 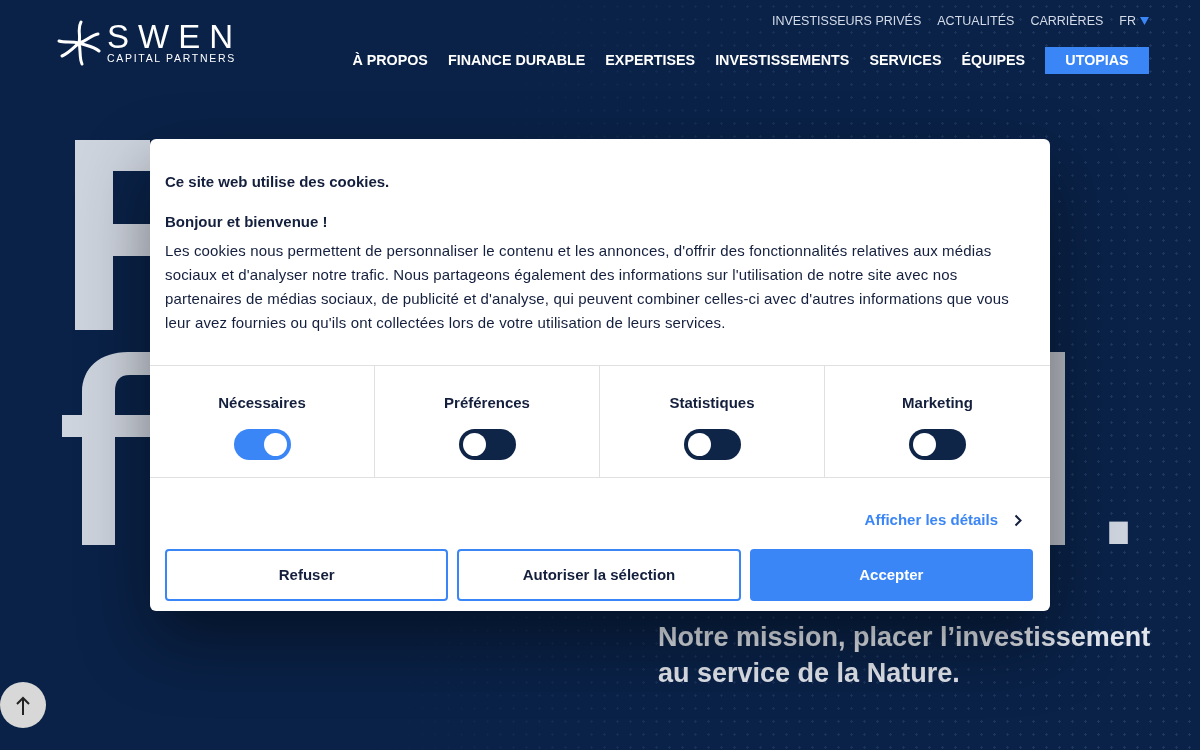 What do you see at coordinates (516, 60) in the screenshot?
I see `nav-link: FINANCE DURABLE` at bounding box center [516, 60].